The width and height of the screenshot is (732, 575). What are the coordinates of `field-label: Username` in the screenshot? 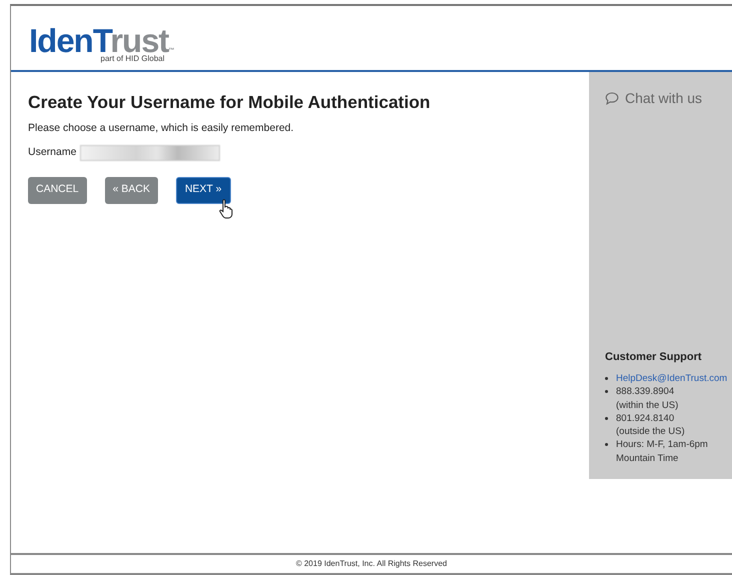 It's located at (52, 152).